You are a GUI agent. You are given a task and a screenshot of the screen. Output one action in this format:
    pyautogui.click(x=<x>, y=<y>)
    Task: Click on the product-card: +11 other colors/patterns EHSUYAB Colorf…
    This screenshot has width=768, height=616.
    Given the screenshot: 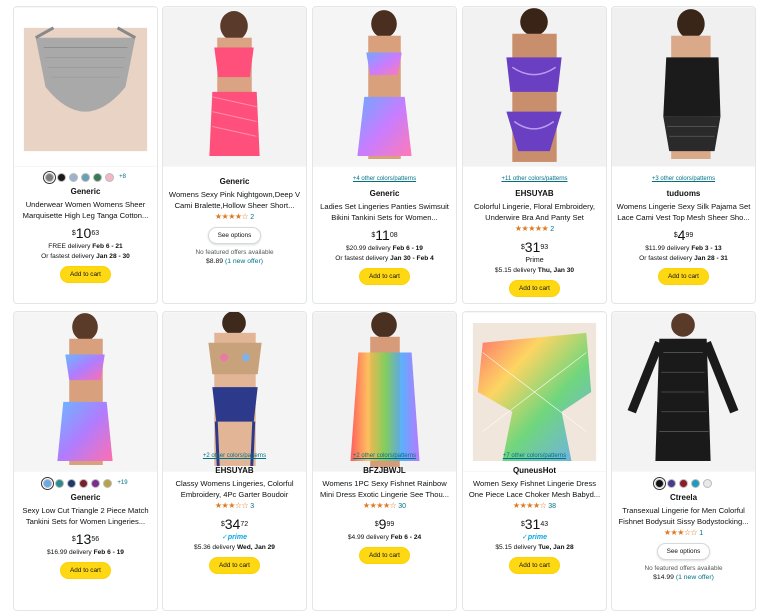 What is the action you would take?
    pyautogui.click(x=534, y=155)
    